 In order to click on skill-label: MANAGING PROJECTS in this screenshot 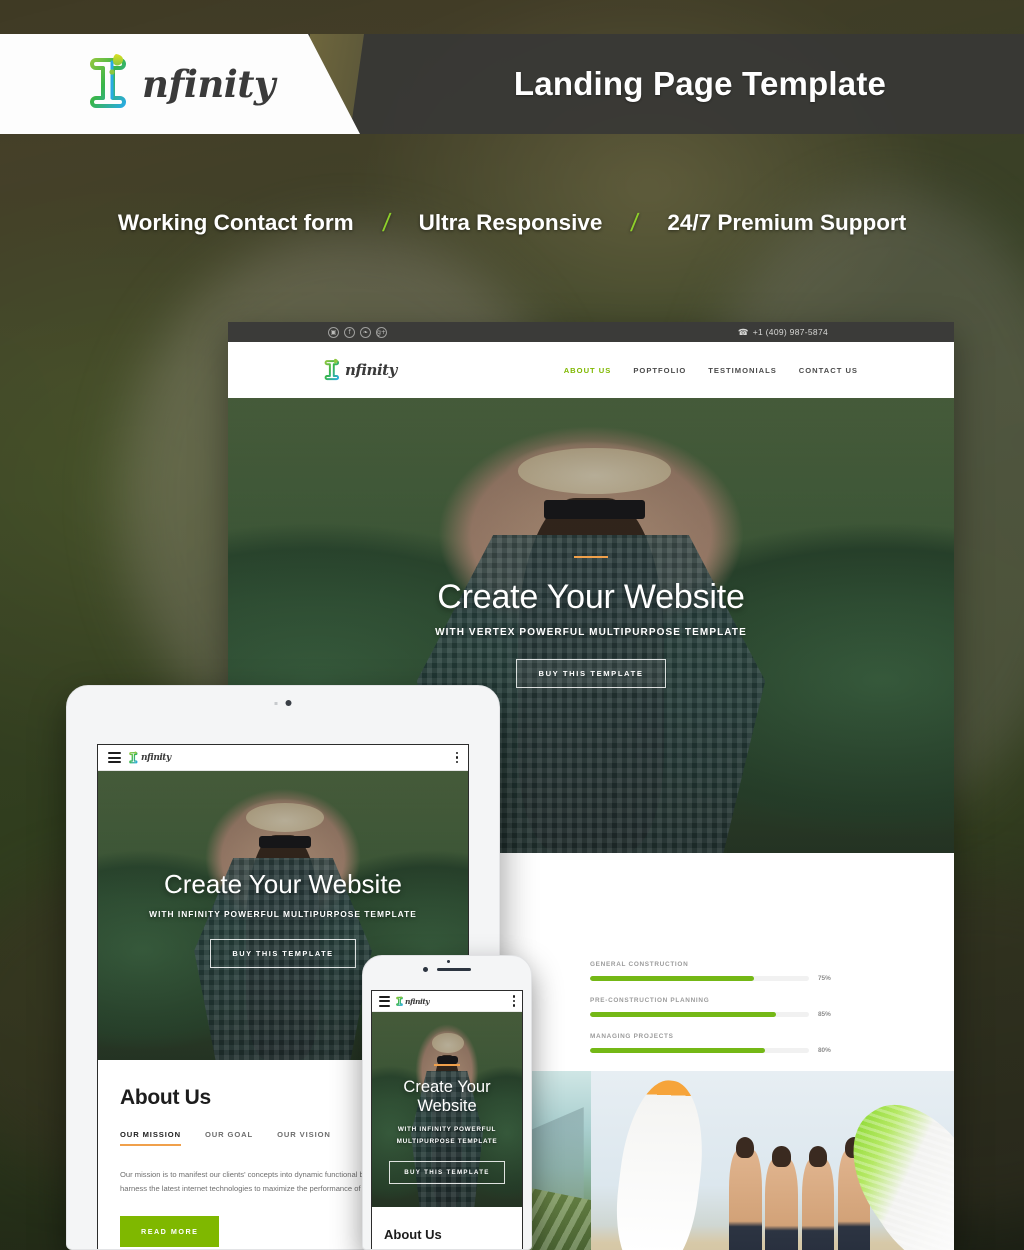, I will do `click(632, 1036)`.